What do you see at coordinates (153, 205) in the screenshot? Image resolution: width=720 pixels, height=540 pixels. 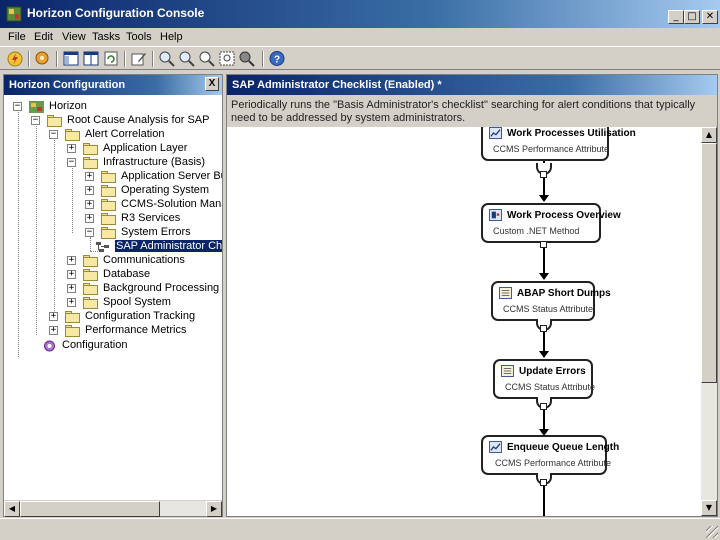 I see `tree-node-ccms-solution-manager: + CCMS-Solution Manager` at bounding box center [153, 205].